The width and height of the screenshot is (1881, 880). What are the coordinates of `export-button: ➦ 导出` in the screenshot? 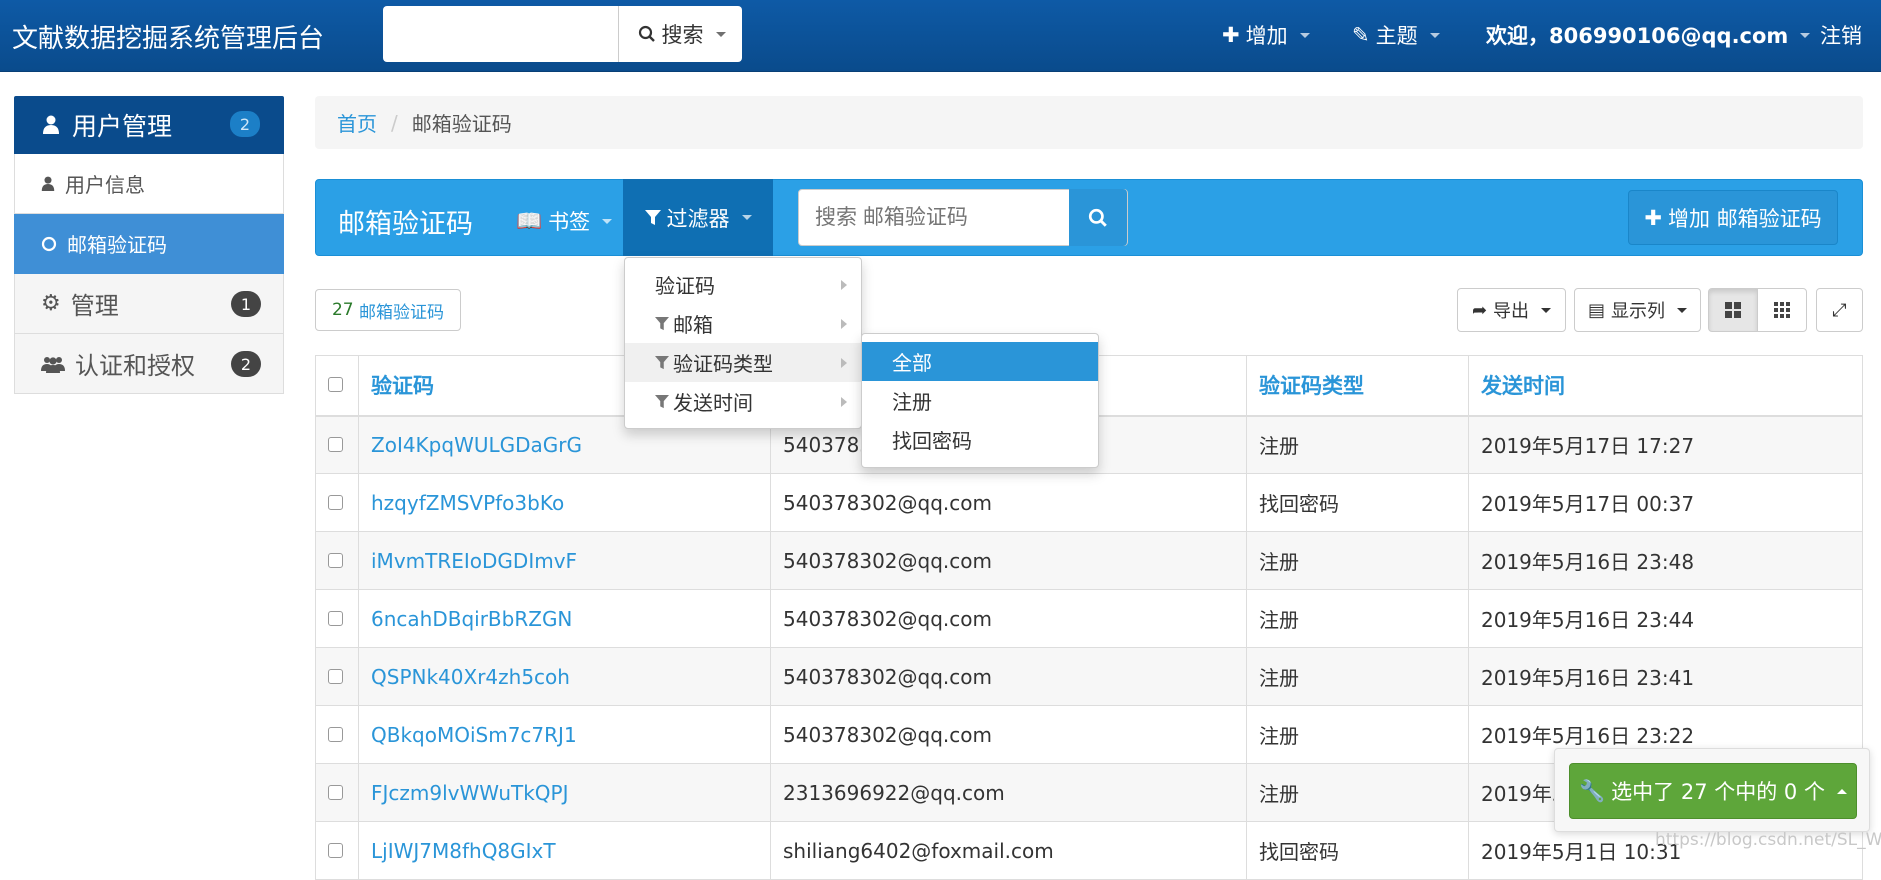 It's located at (1511, 310).